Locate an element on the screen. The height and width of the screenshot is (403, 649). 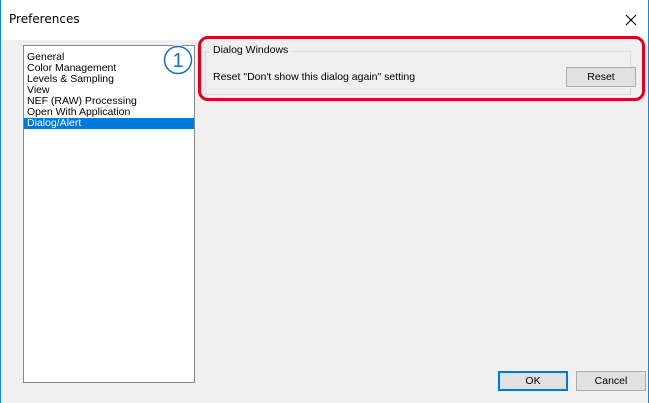
close-icon is located at coordinates (631, 20).